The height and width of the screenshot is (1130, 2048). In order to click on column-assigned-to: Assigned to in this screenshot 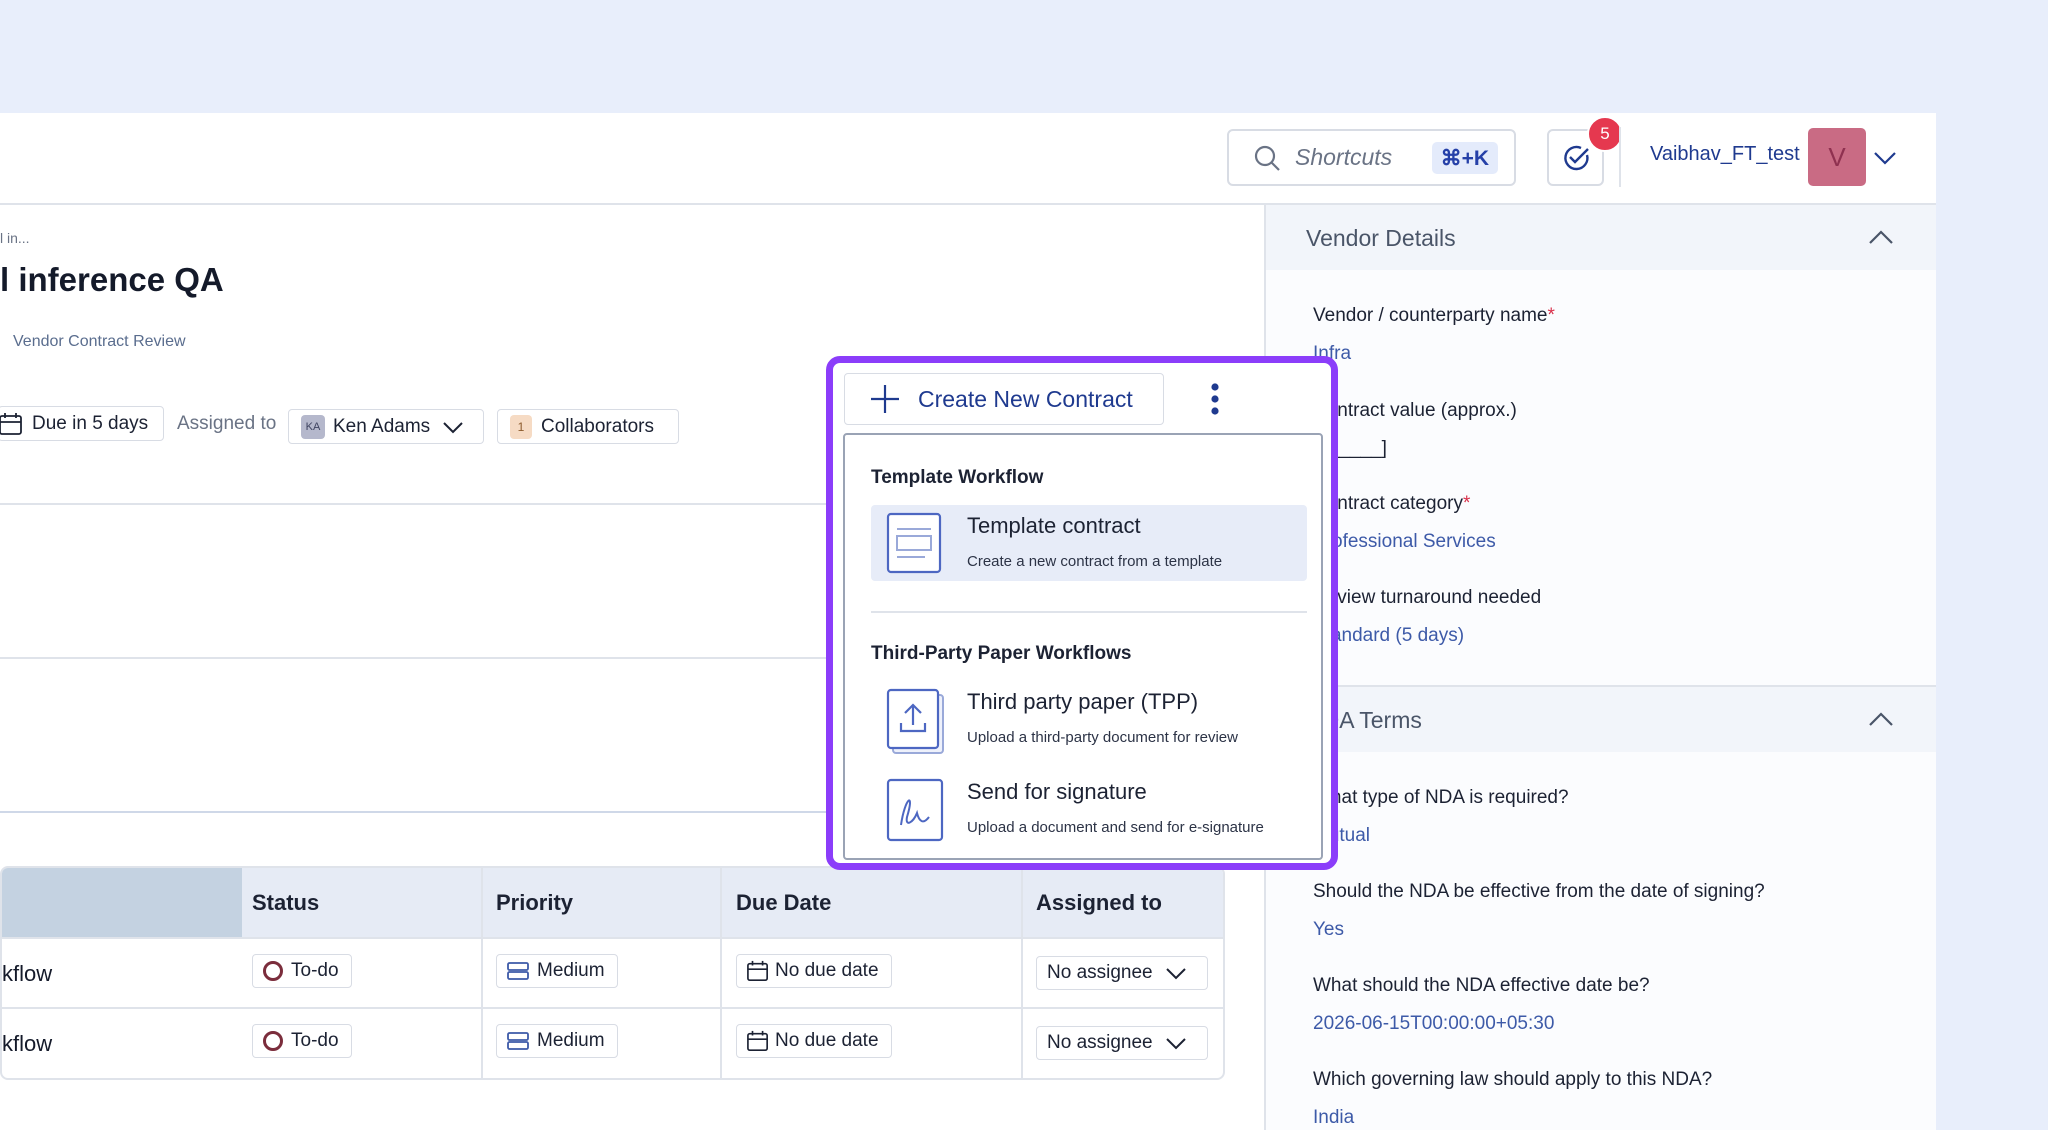, I will do `click(1099, 902)`.